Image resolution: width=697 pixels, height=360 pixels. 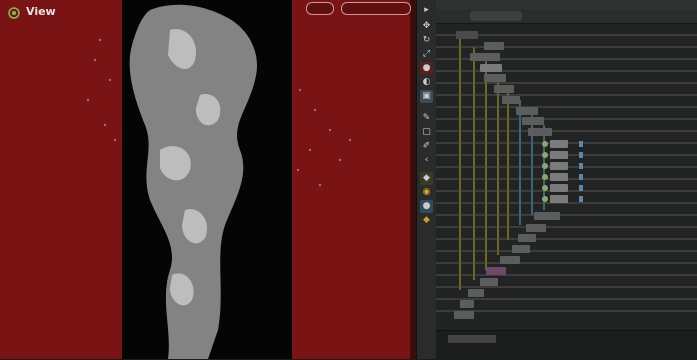 What do you see at coordinates (426, 160) in the screenshot?
I see `tool-arrow-icon: ‹` at bounding box center [426, 160].